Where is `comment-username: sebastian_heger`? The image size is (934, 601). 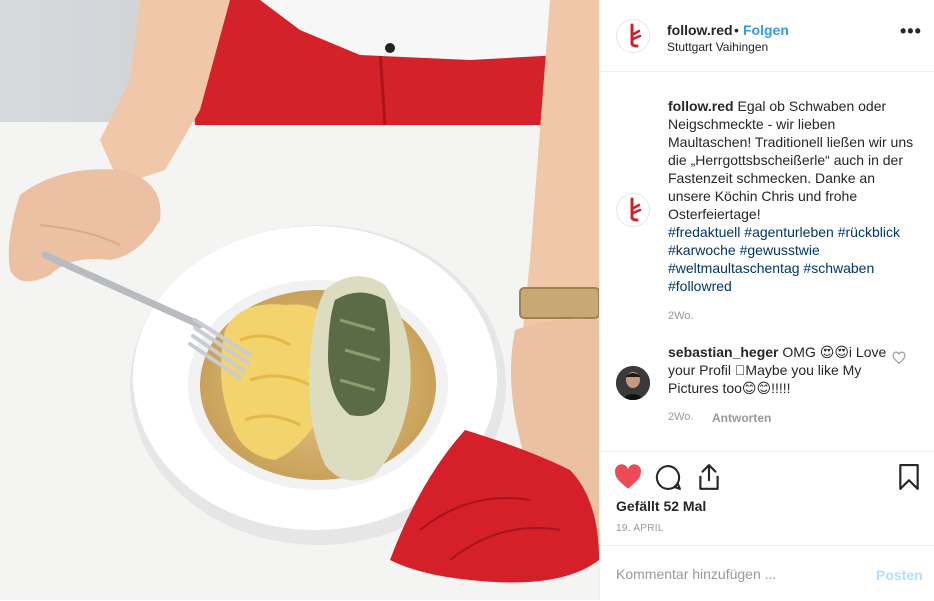
comment-username: sebastian_heger is located at coordinates (723, 352).